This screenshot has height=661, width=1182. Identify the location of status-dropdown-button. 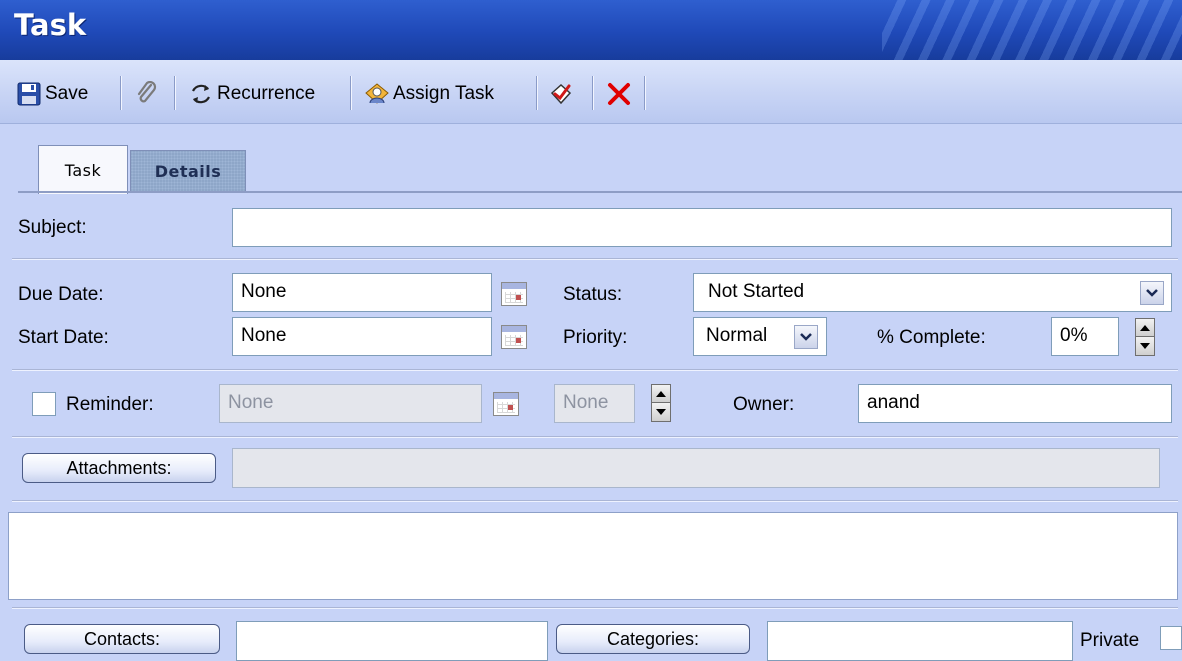
(1152, 293).